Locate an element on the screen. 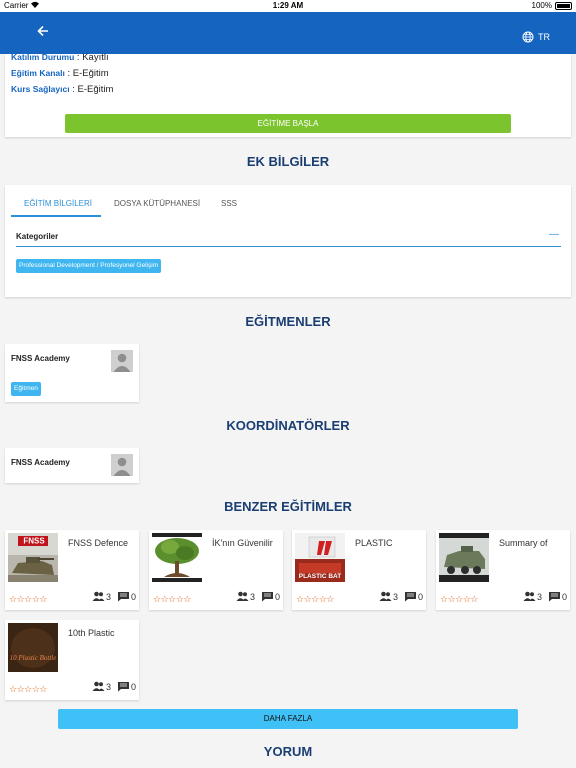  top-nav-bar: TR is located at coordinates (288, 33).